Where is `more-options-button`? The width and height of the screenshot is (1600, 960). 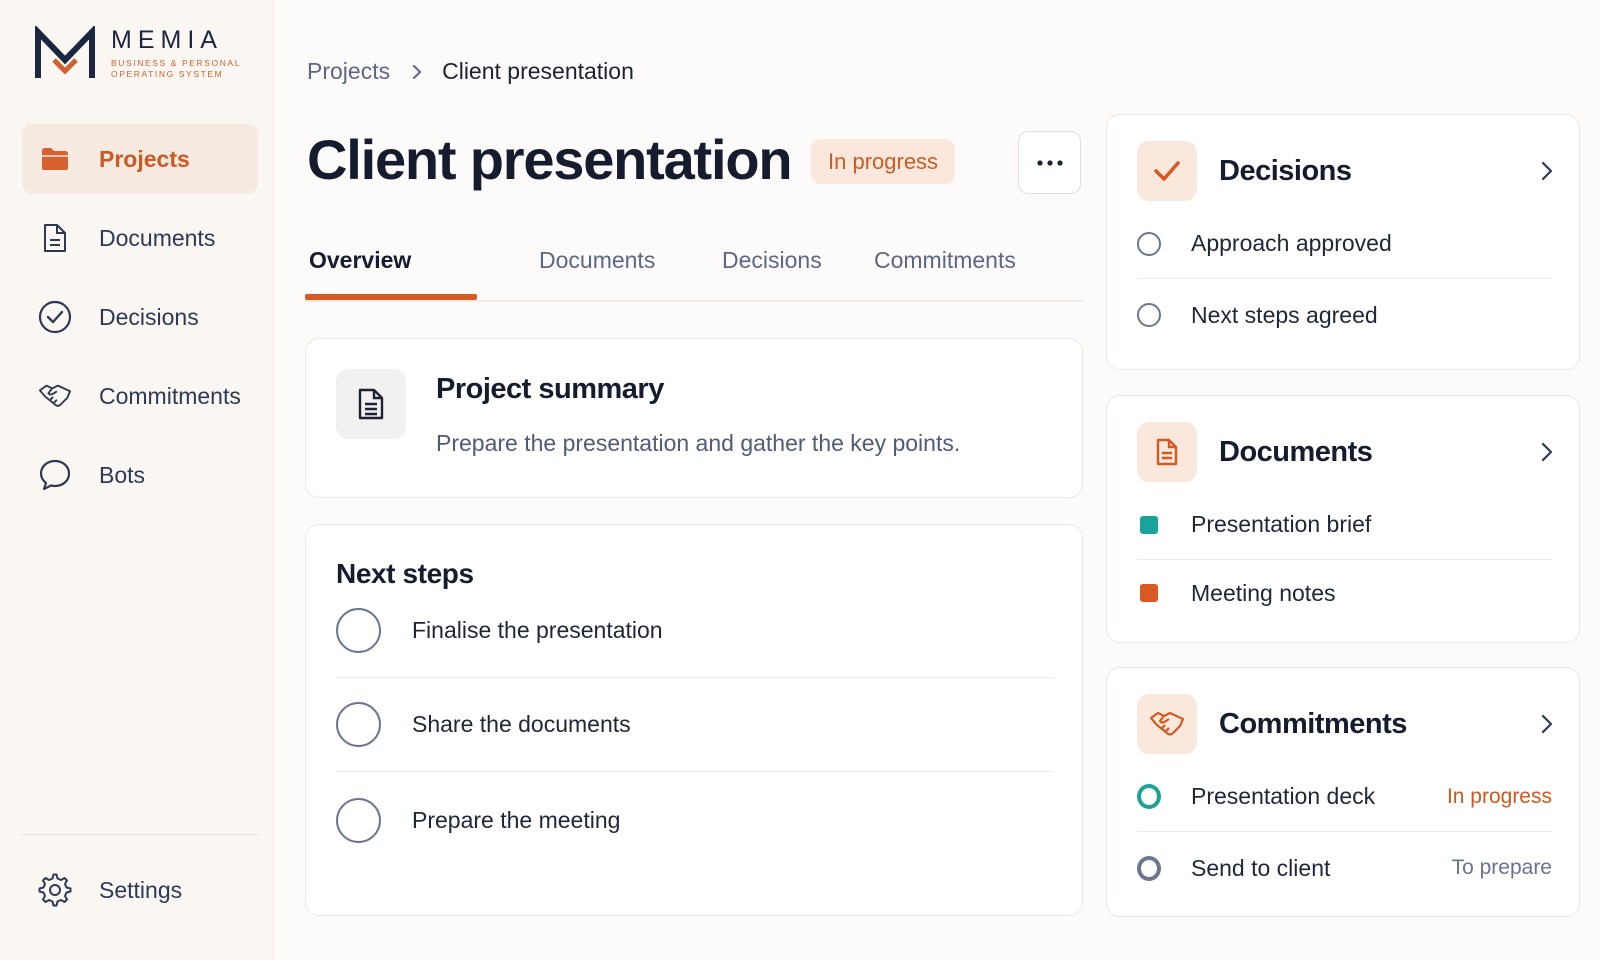 more-options-button is located at coordinates (1049, 162).